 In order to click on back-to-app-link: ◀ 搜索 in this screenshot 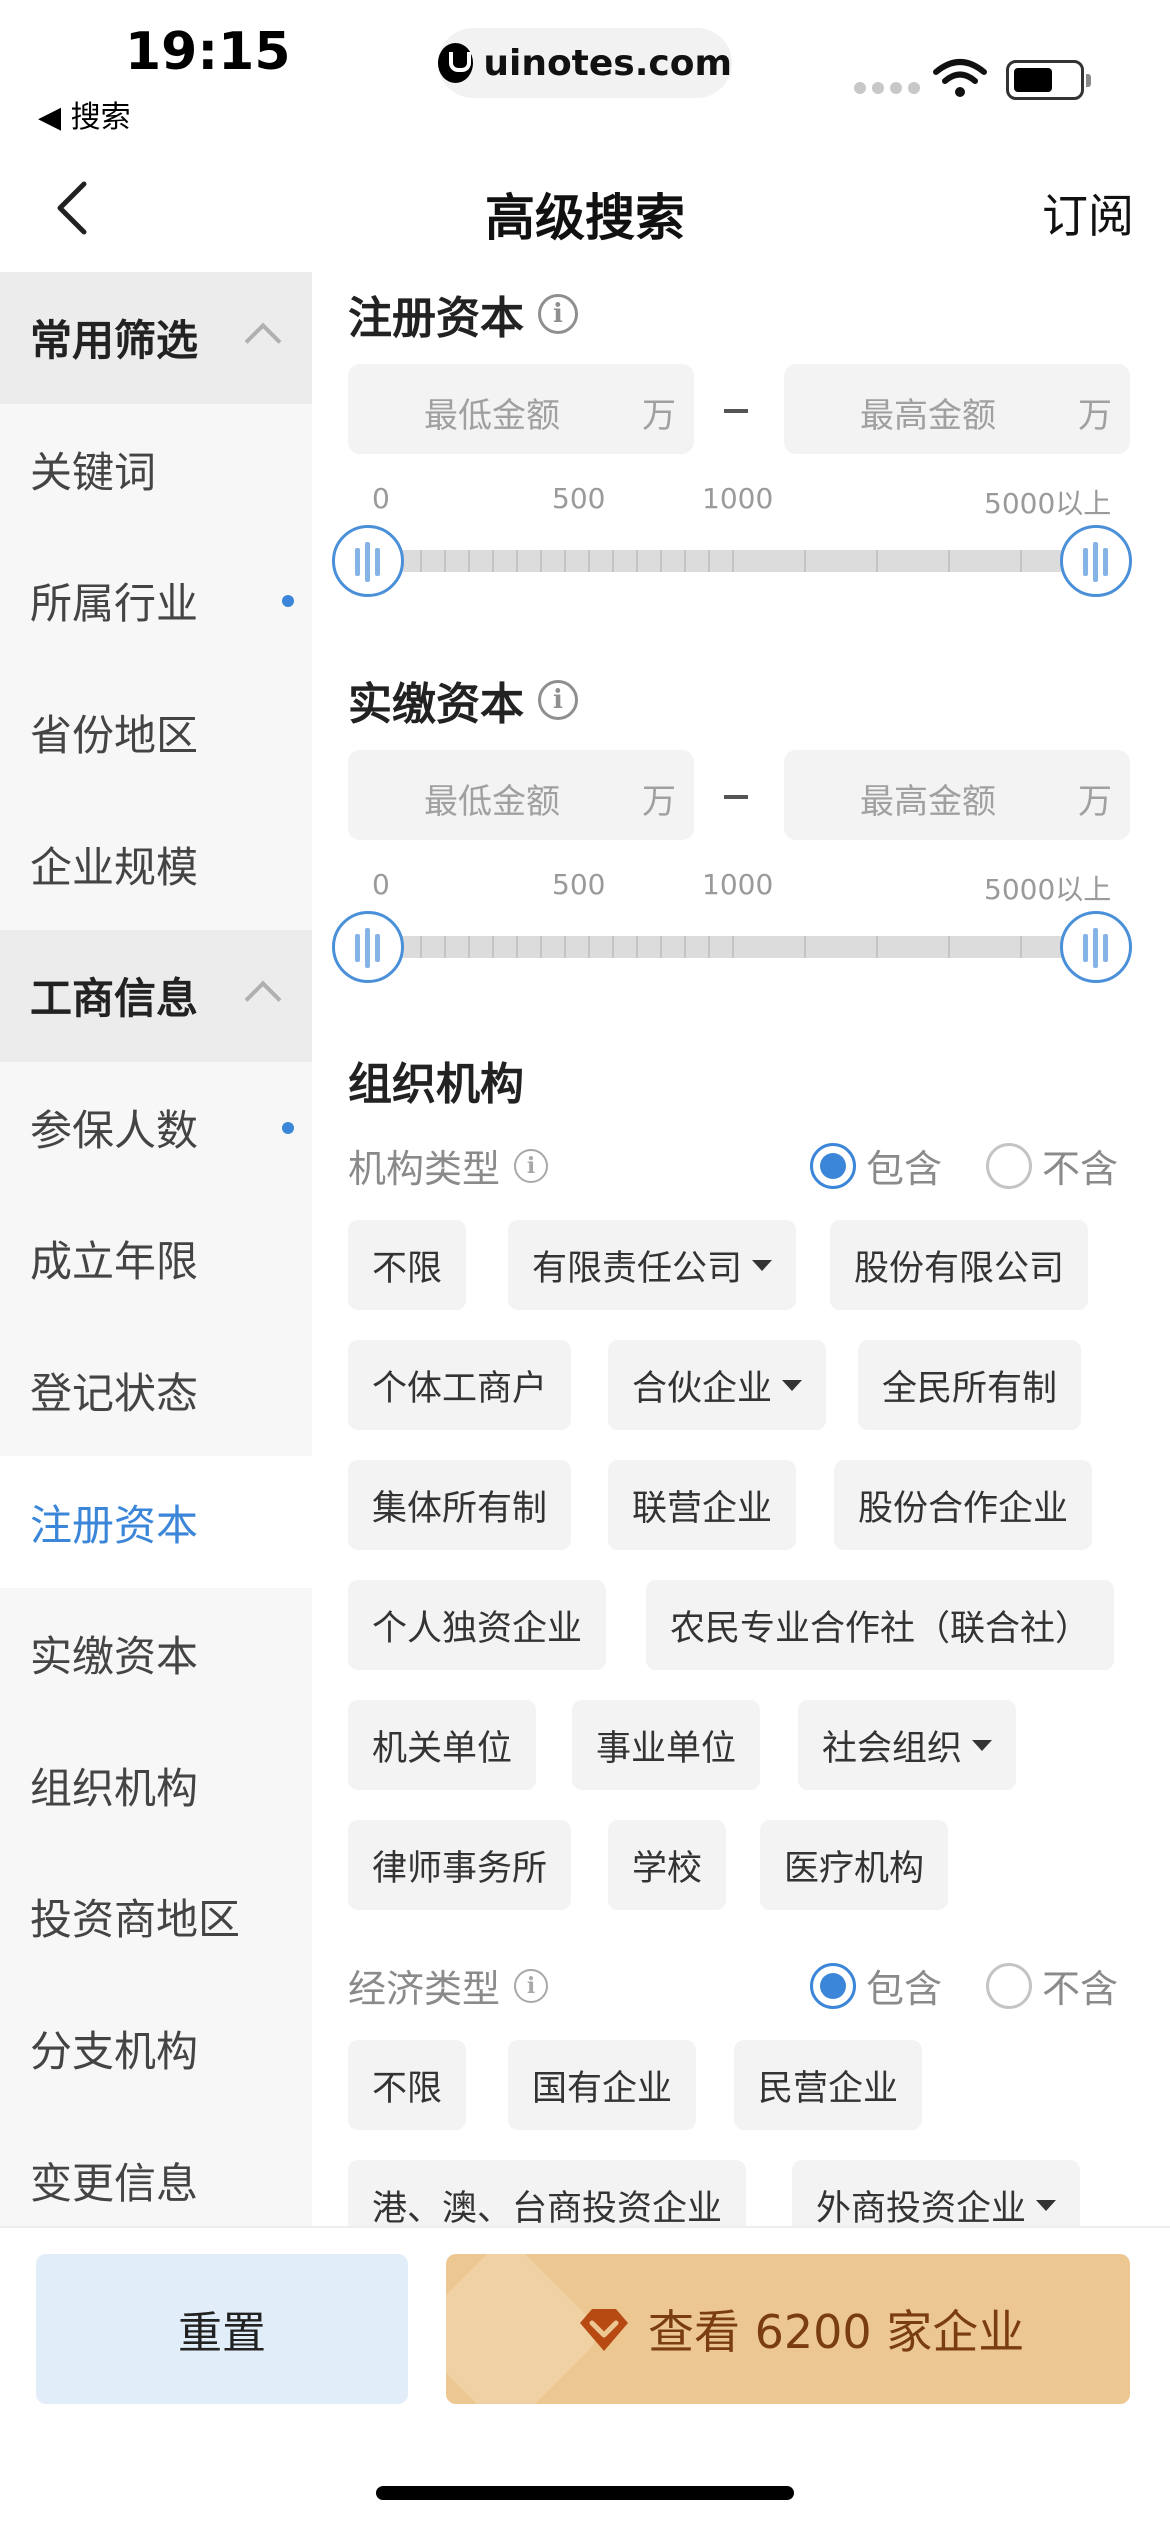, I will do `click(84, 114)`.